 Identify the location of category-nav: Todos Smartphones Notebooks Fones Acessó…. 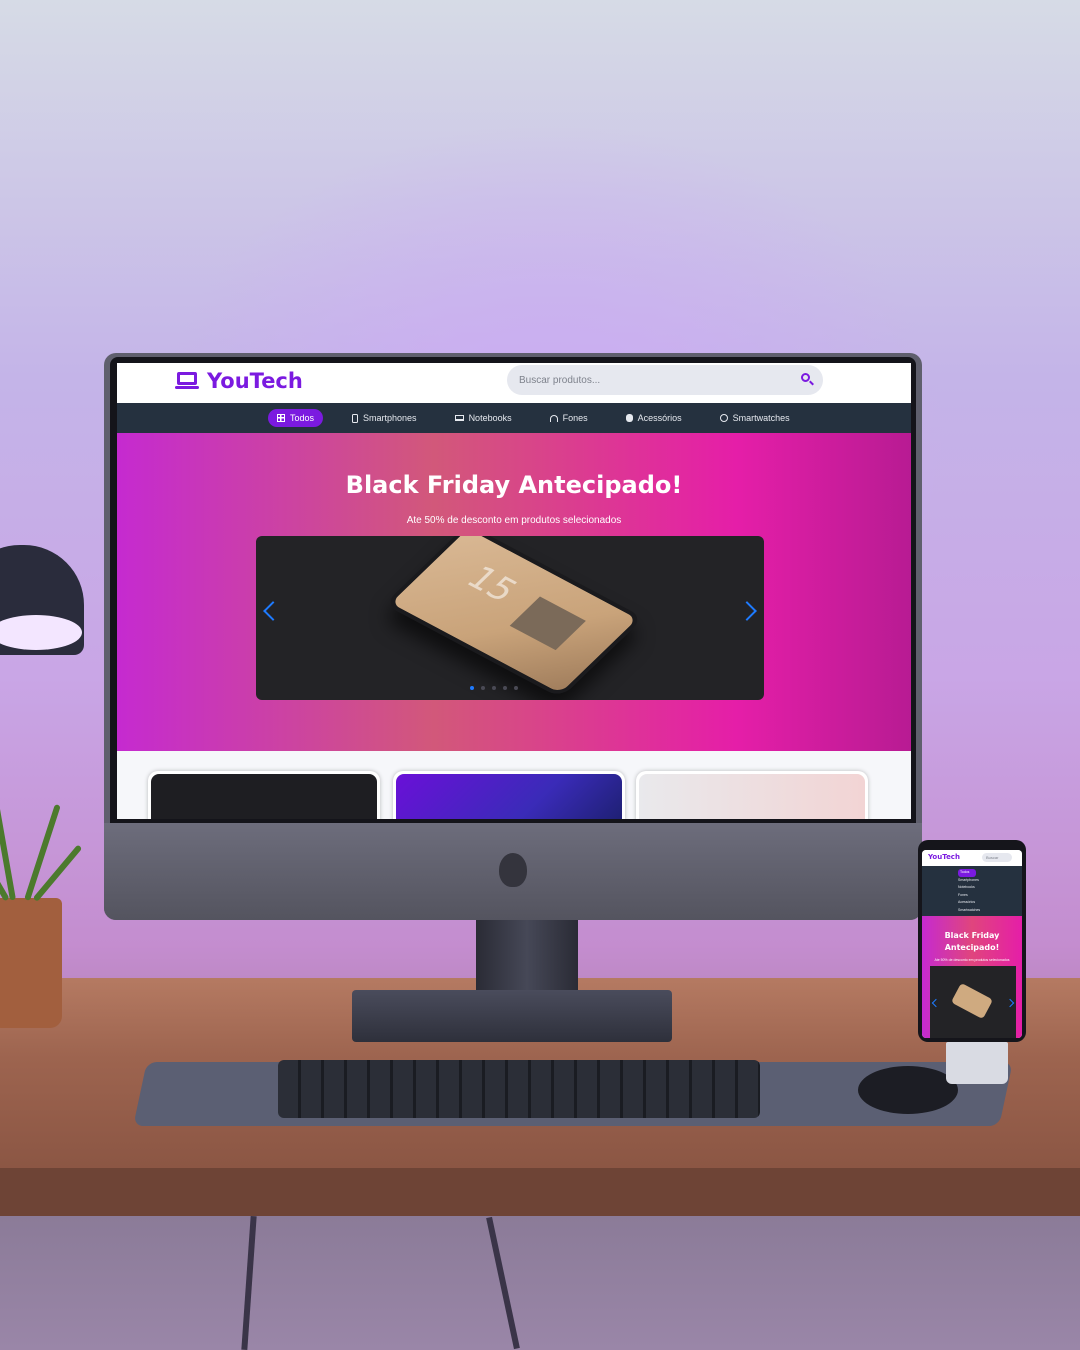
(514, 418).